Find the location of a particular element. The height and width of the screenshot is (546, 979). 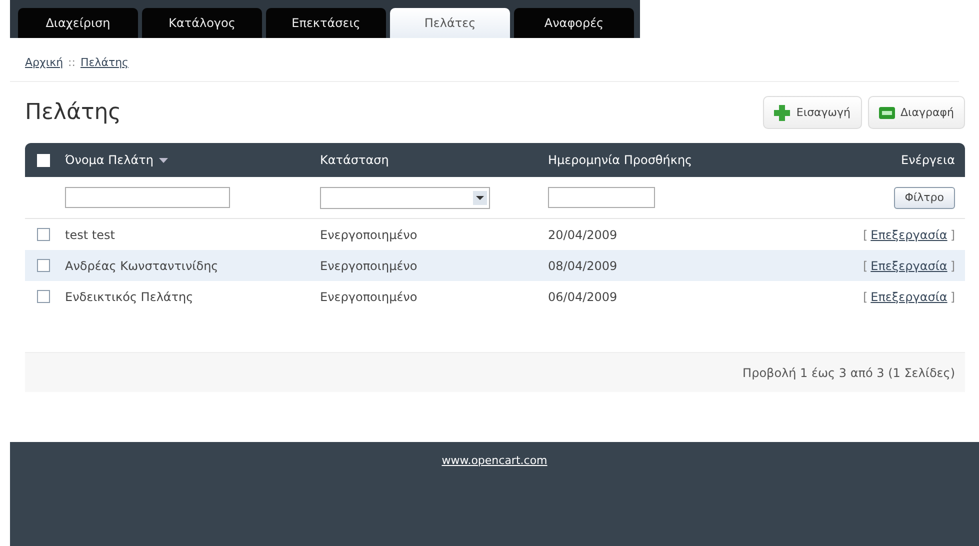

sort-caret-icon is located at coordinates (163, 160).